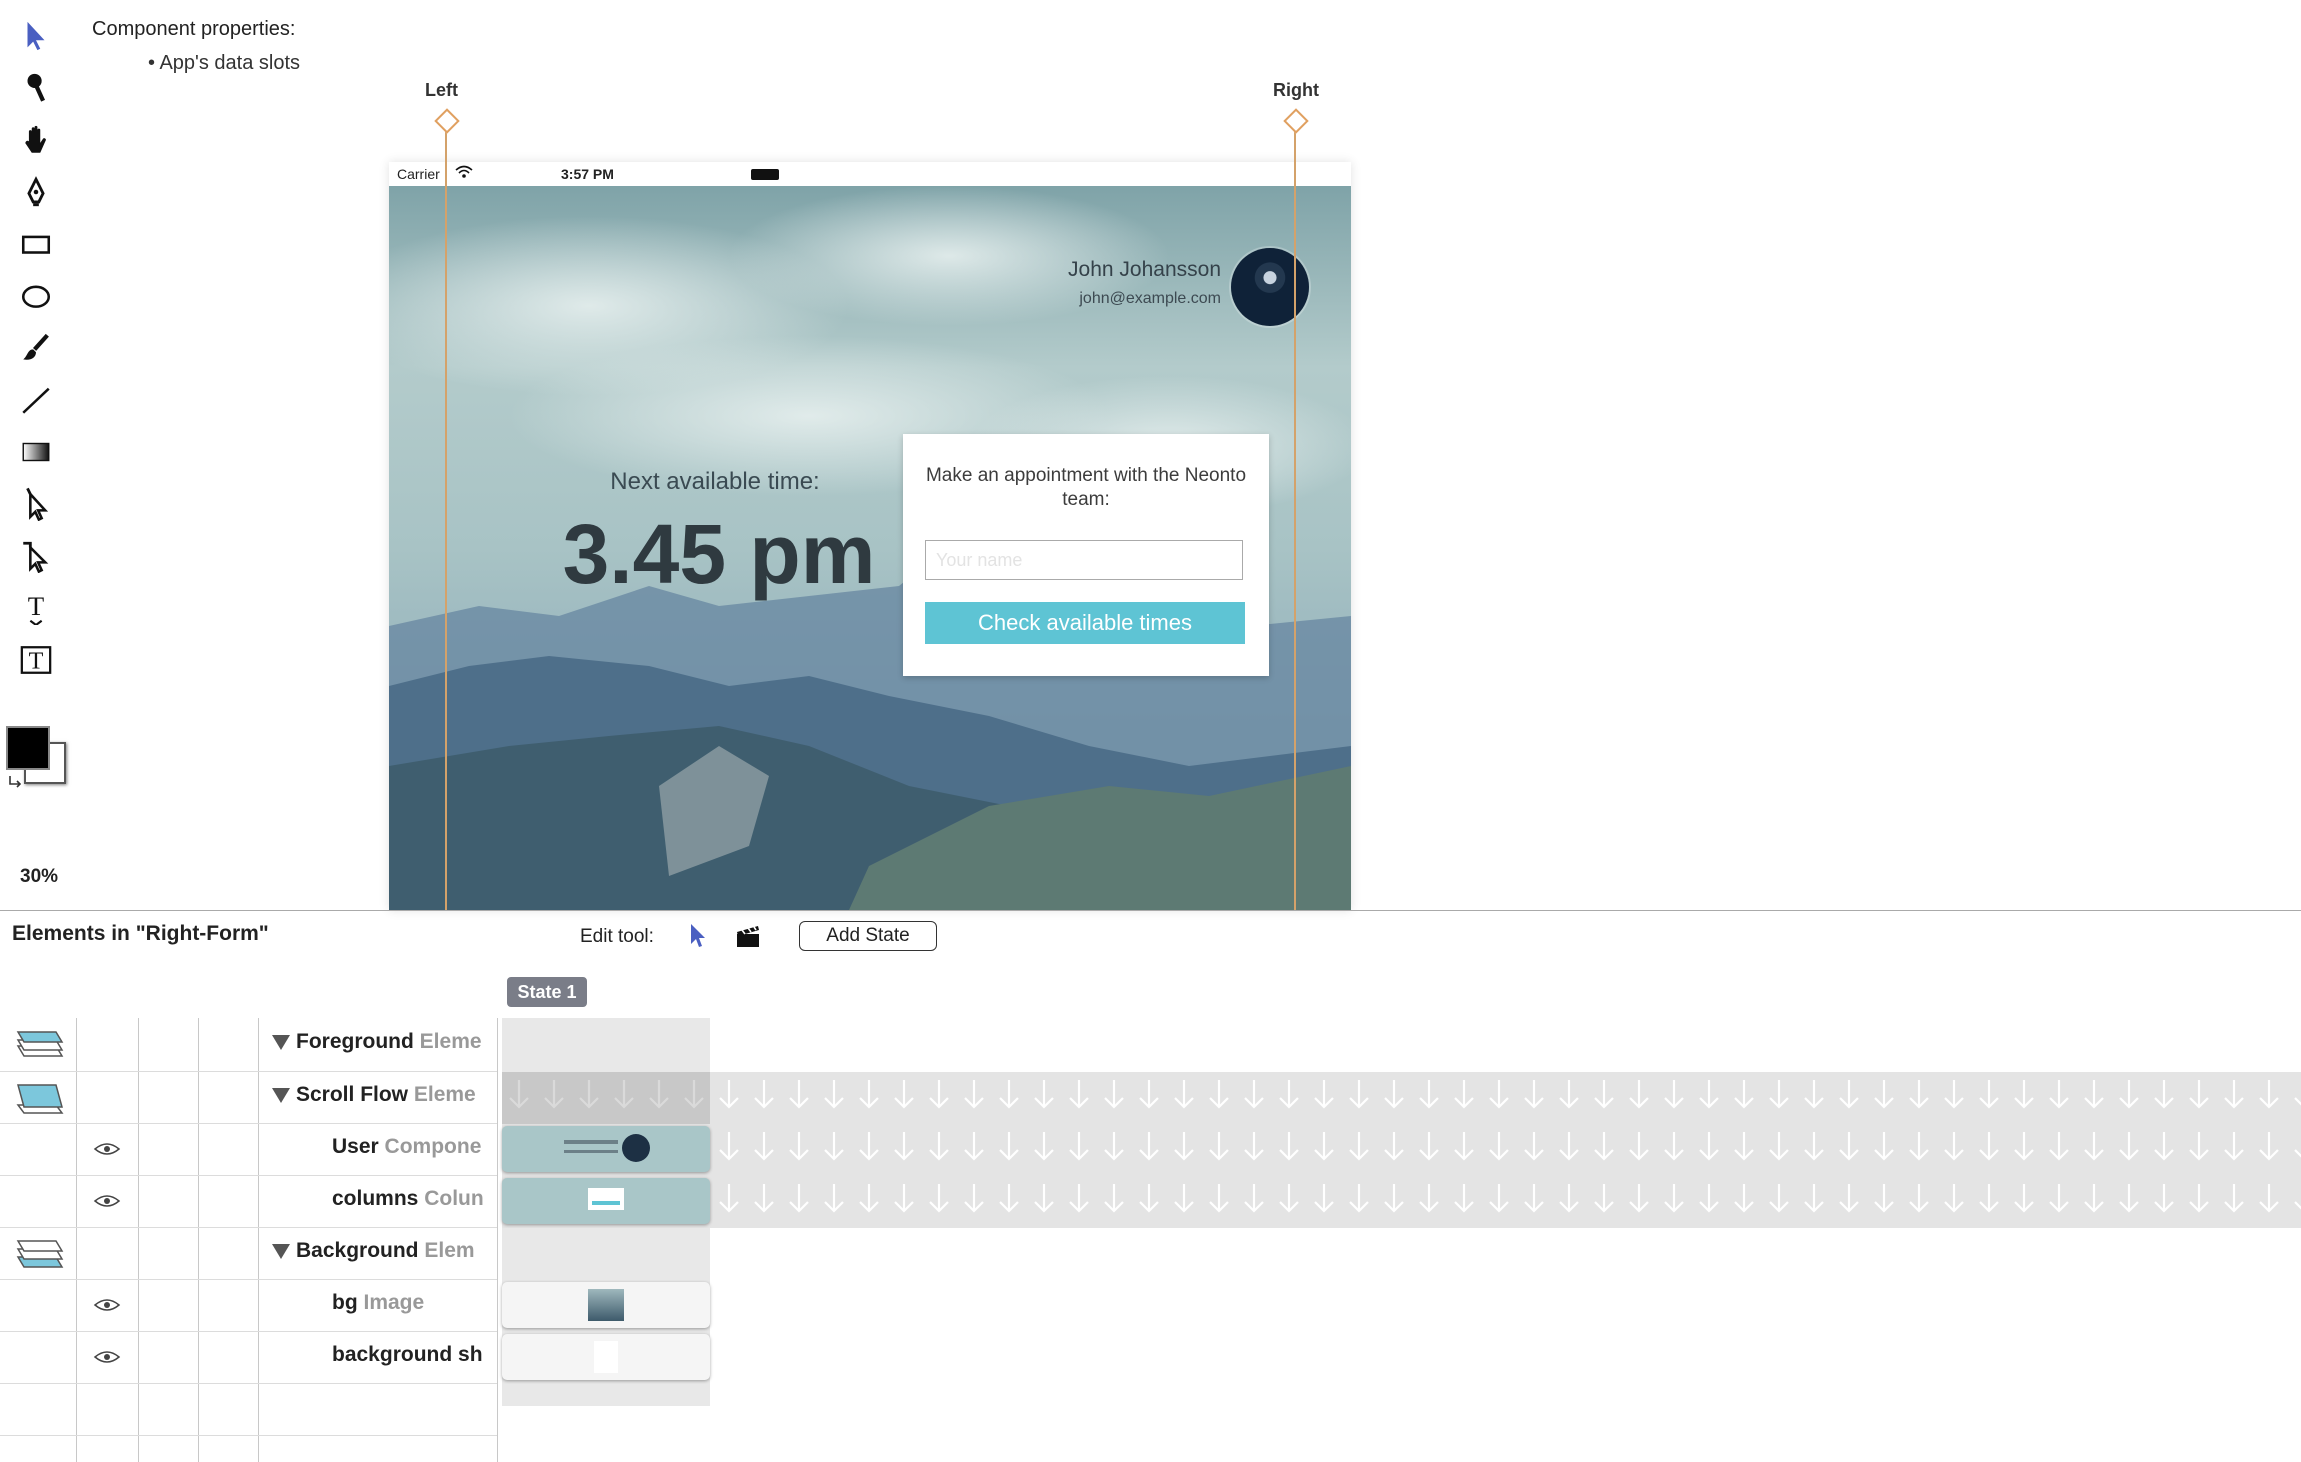 Image resolution: width=2301 pixels, height=1462 pixels. What do you see at coordinates (433, 1146) in the screenshot?
I see `element-type: Compone` at bounding box center [433, 1146].